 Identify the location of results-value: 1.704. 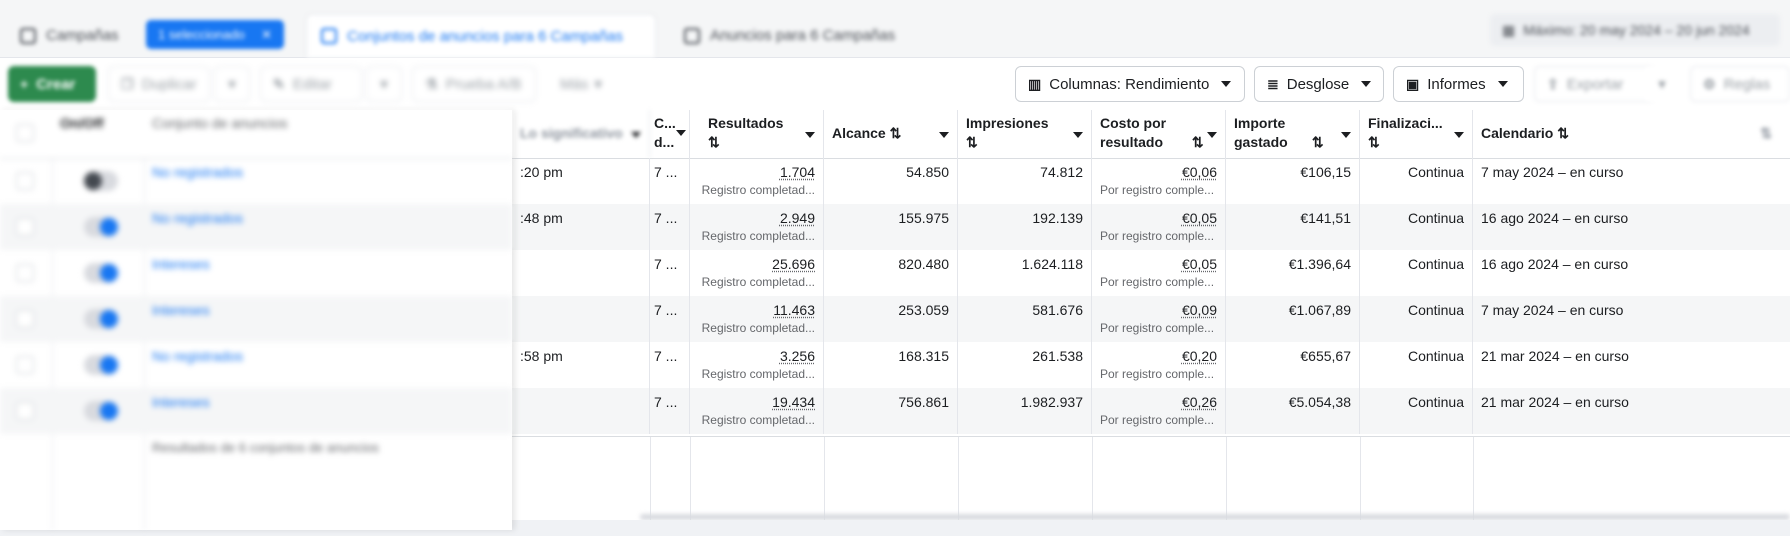
(756, 172).